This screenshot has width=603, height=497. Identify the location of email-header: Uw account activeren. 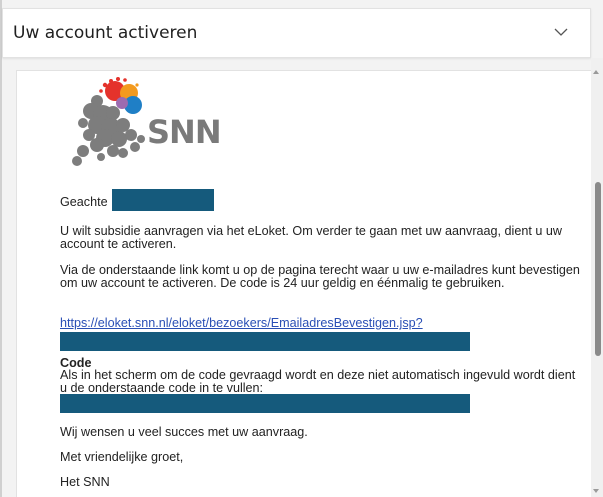
(296, 33).